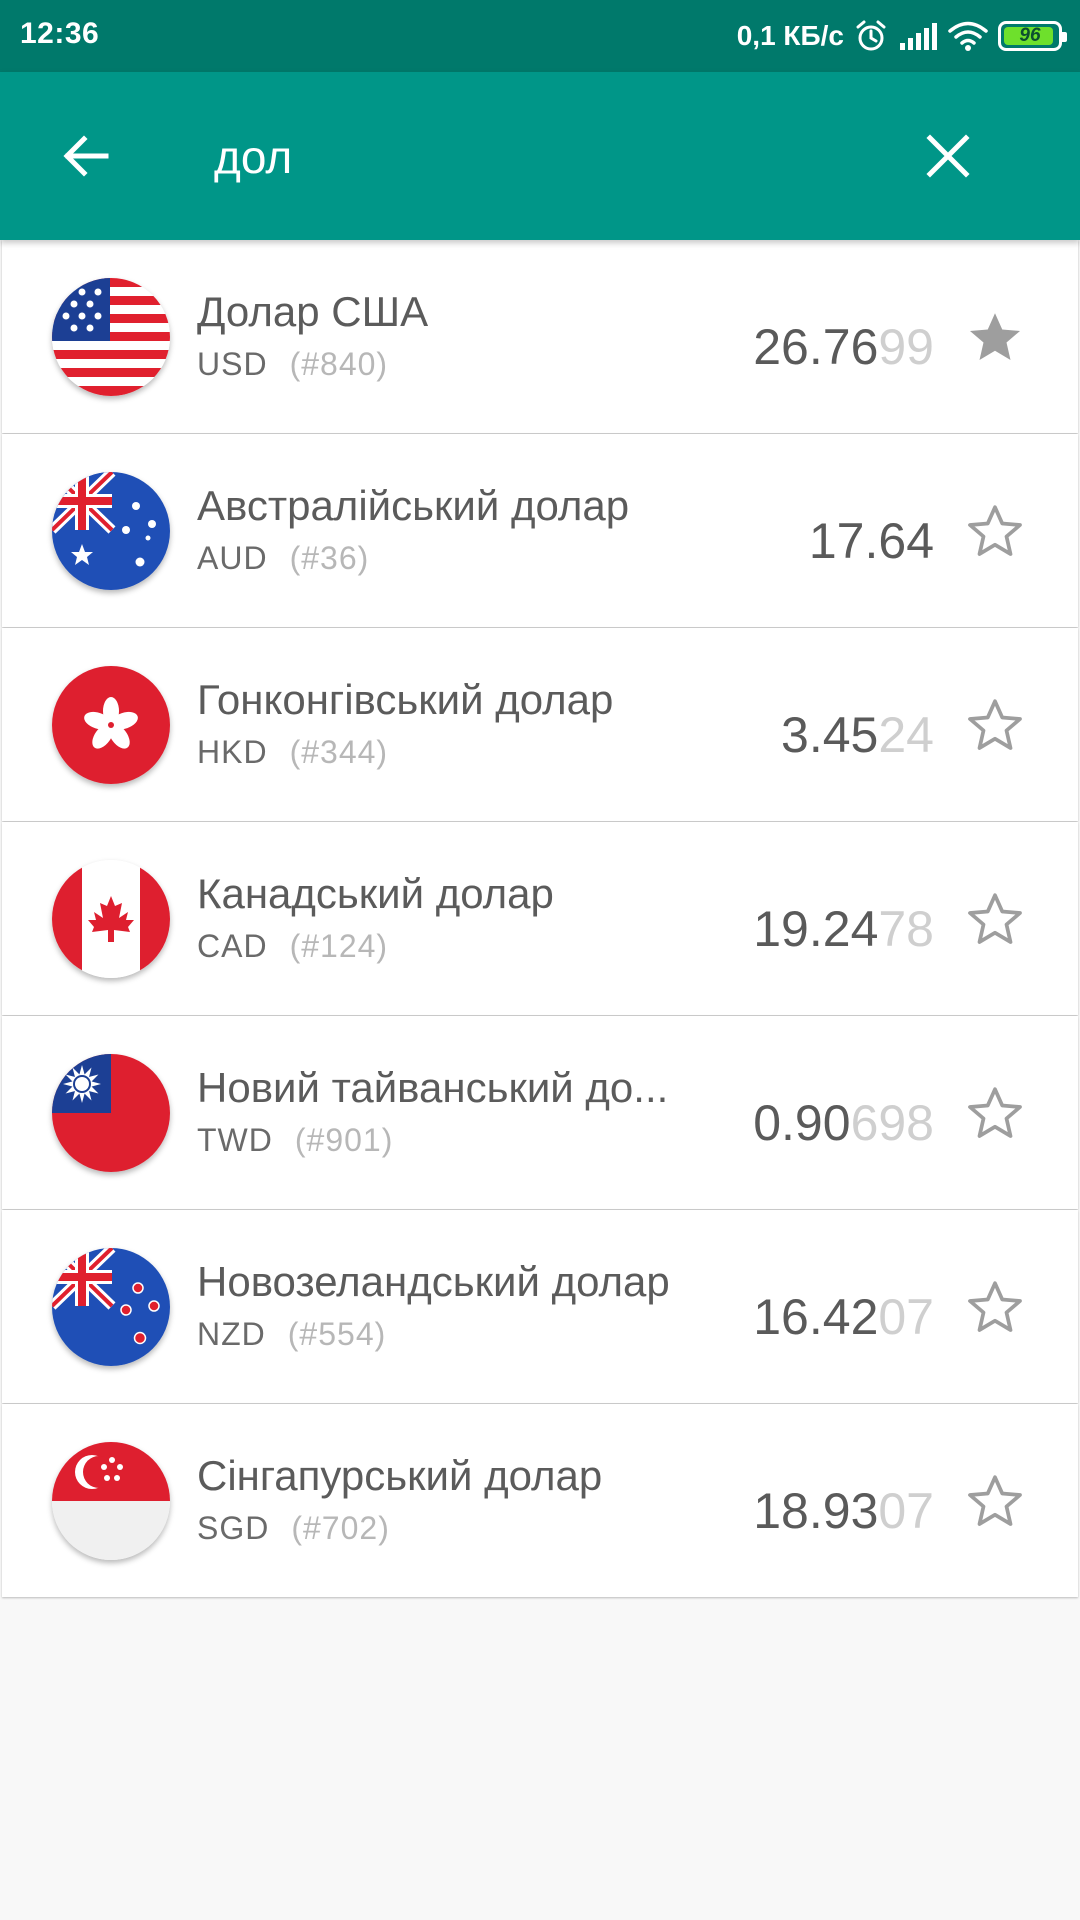 The height and width of the screenshot is (1920, 1080). Describe the element at coordinates (111, 337) in the screenshot. I see `us-flag-icon` at that location.